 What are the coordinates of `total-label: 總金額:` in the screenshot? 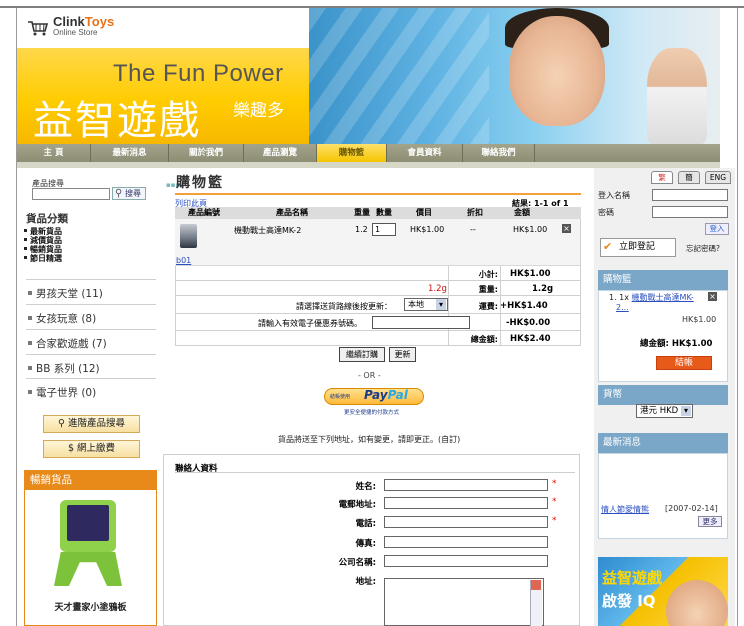 It's located at (484, 339).